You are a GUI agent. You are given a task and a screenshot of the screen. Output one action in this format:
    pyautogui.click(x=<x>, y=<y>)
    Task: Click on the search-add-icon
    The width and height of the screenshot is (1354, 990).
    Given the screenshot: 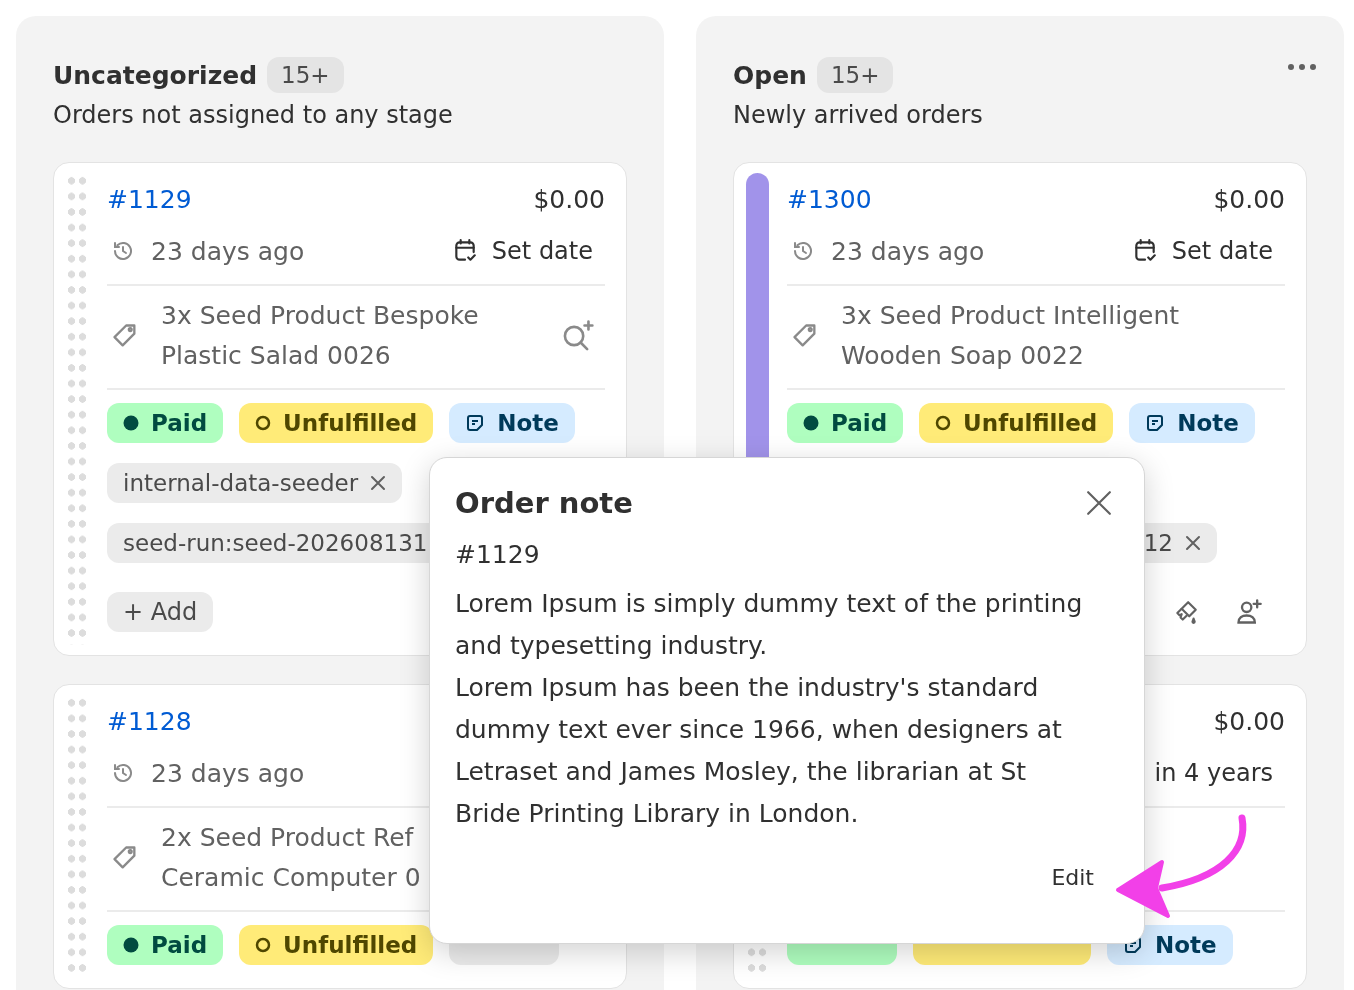 What is the action you would take?
    pyautogui.click(x=578, y=336)
    